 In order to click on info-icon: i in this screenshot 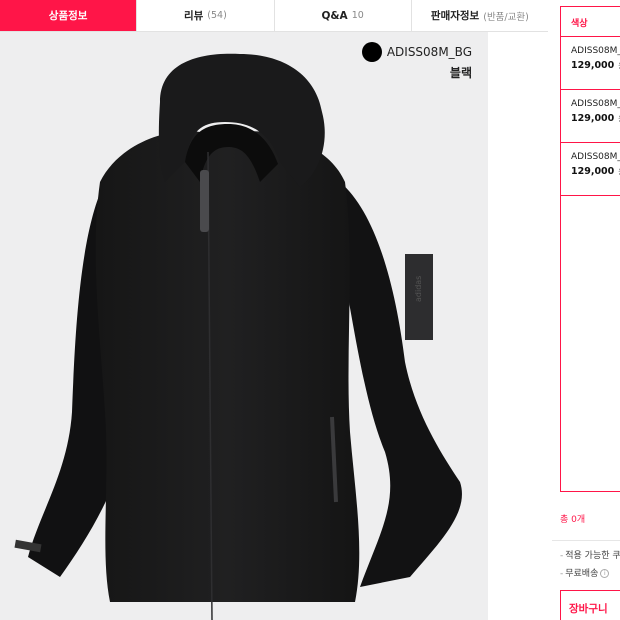, I will do `click(605, 573)`.